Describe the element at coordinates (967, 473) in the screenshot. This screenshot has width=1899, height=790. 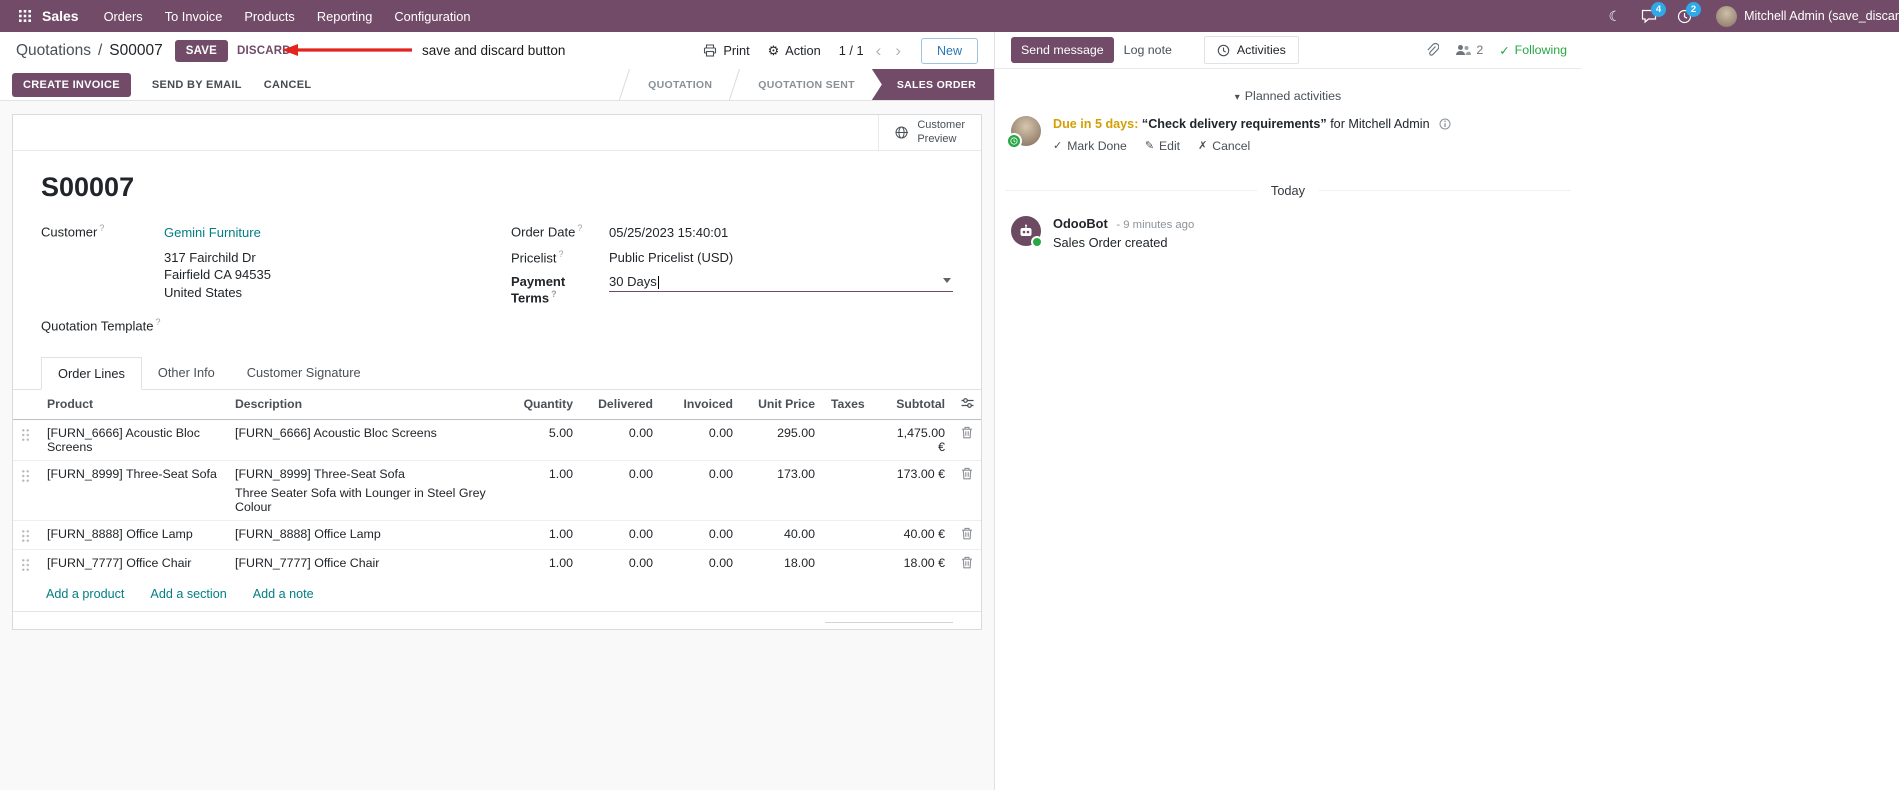
I see `trash-icon` at that location.